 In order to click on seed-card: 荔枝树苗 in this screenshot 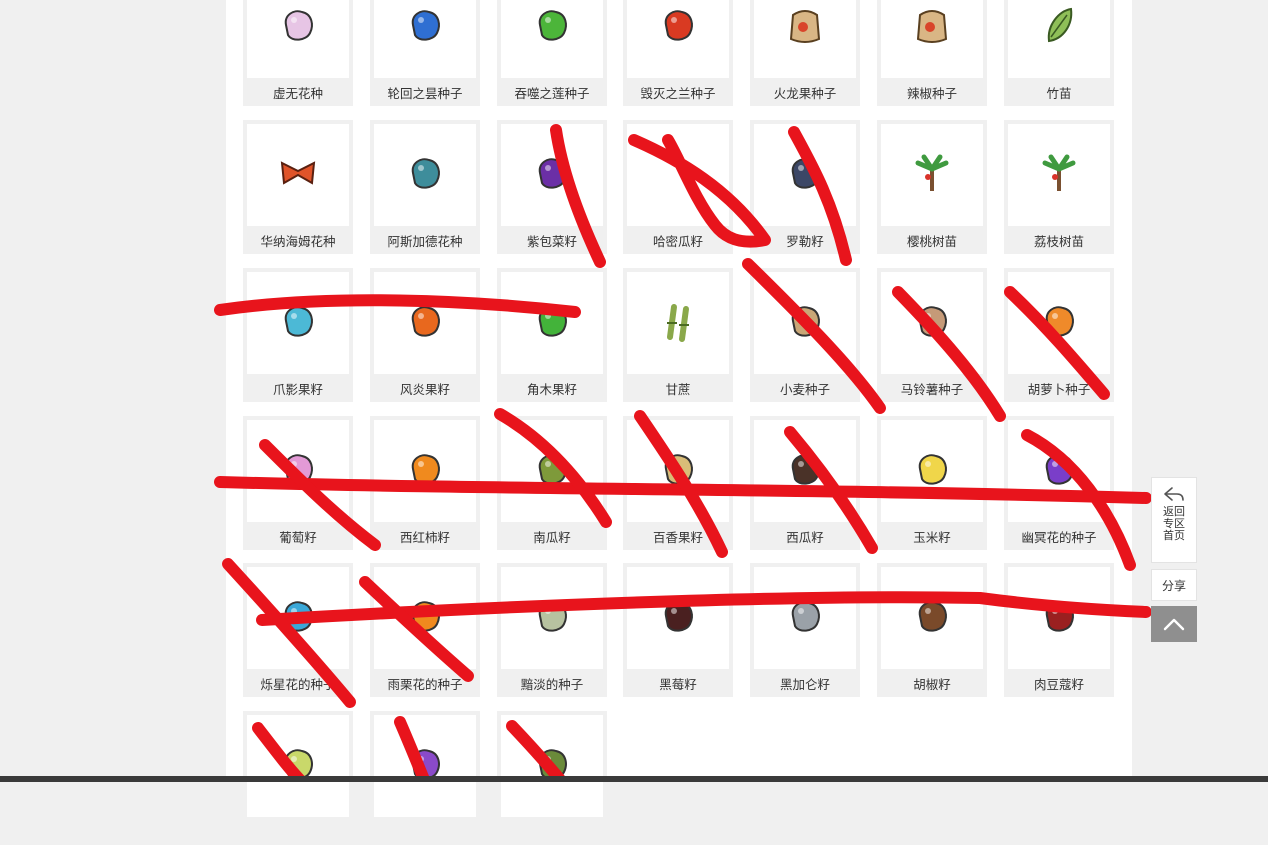, I will do `click(1059, 187)`.